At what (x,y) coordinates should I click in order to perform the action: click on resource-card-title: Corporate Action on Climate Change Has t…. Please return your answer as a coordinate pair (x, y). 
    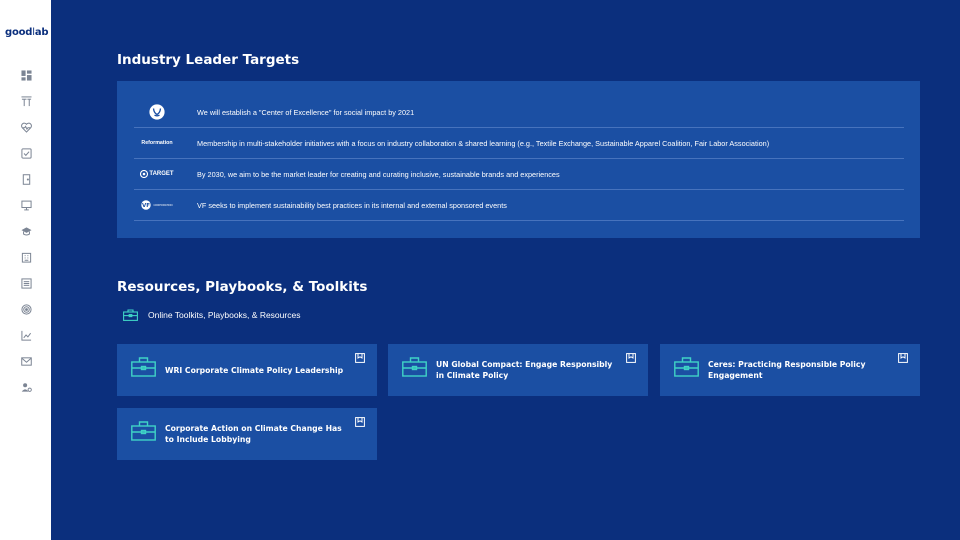
    Looking at the image, I should click on (253, 434).